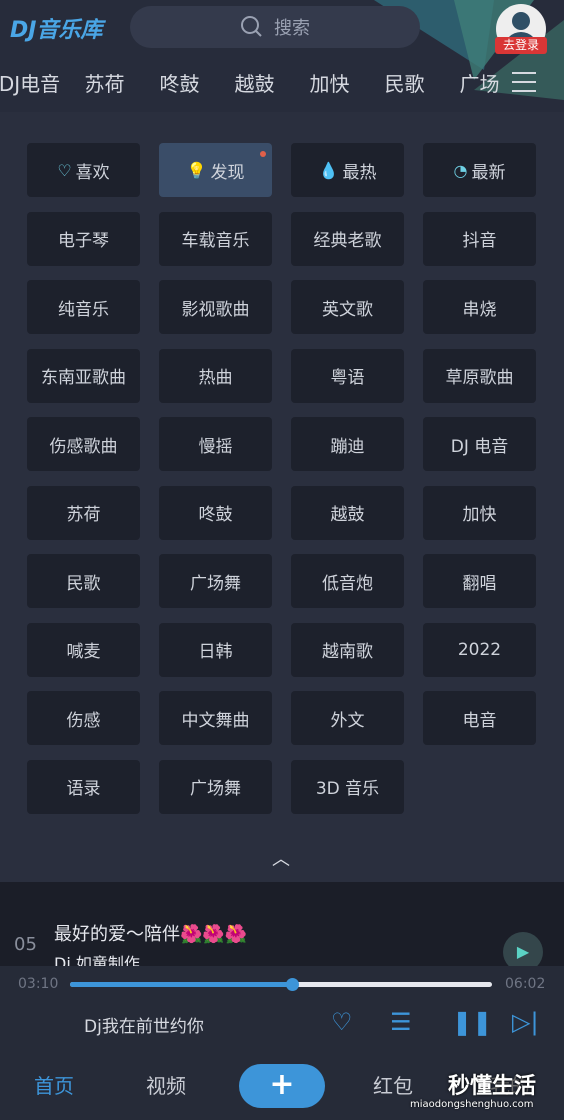 The width and height of the screenshot is (564, 1120). I want to click on category-9: 影视歌曲, so click(215, 307).